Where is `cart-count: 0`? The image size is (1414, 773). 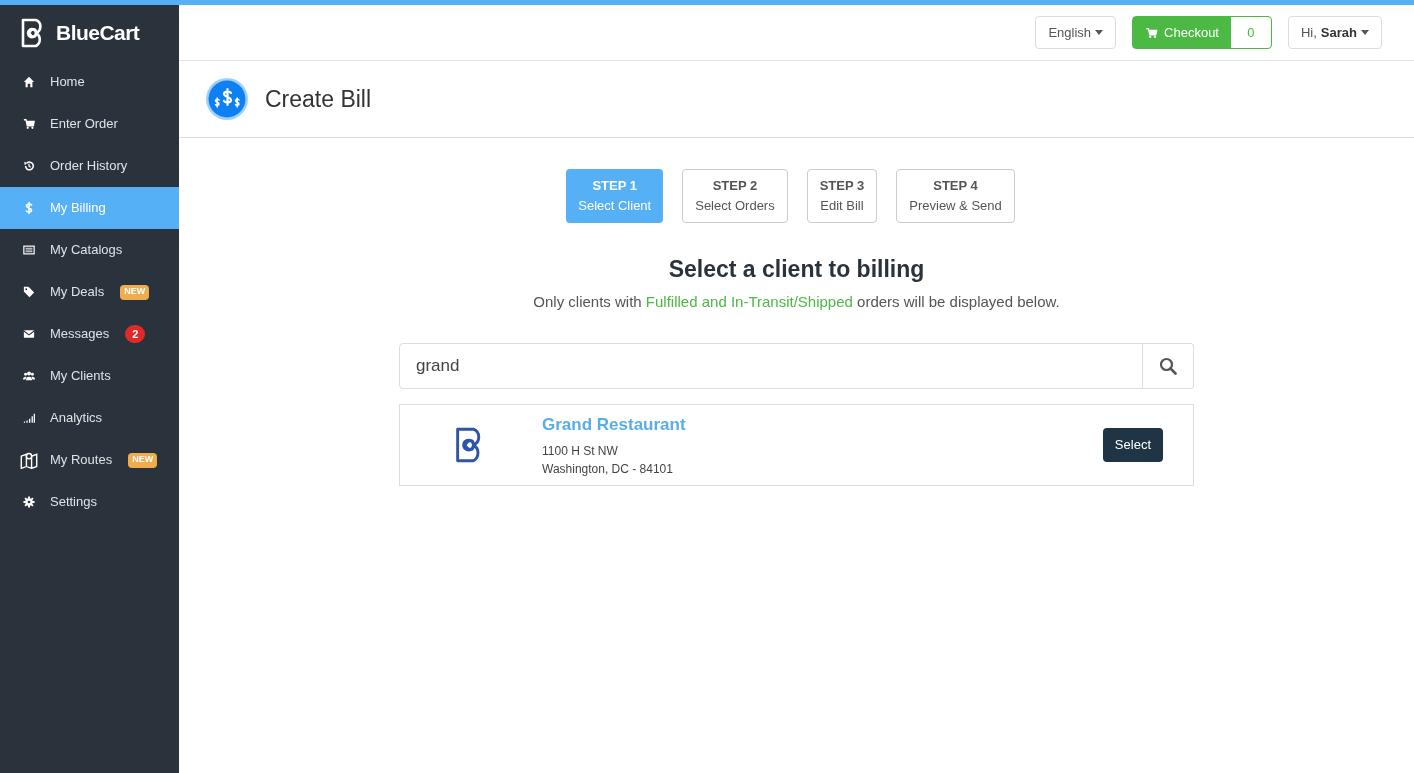
cart-count: 0 is located at coordinates (1251, 32).